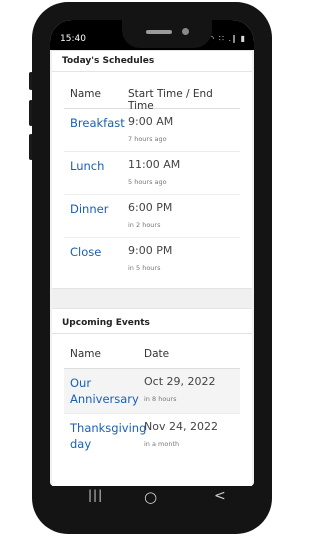 This screenshot has height=539, width=320. I want to click on event-row: Our Anniversary Oct 29, 2022 in 8 hours, so click(152, 391).